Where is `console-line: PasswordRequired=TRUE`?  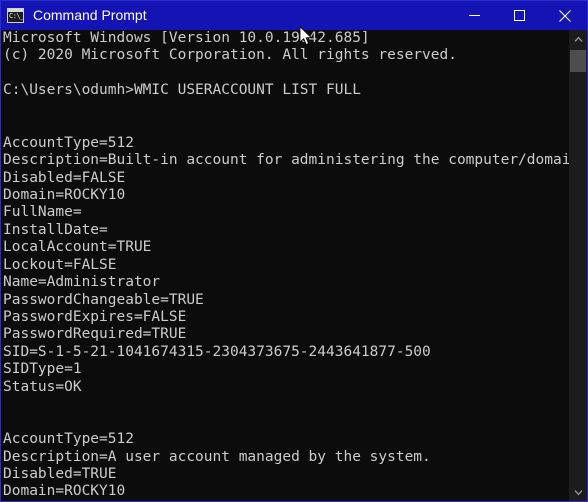
console-line: PasswordRequired=TRUE is located at coordinates (95, 334).